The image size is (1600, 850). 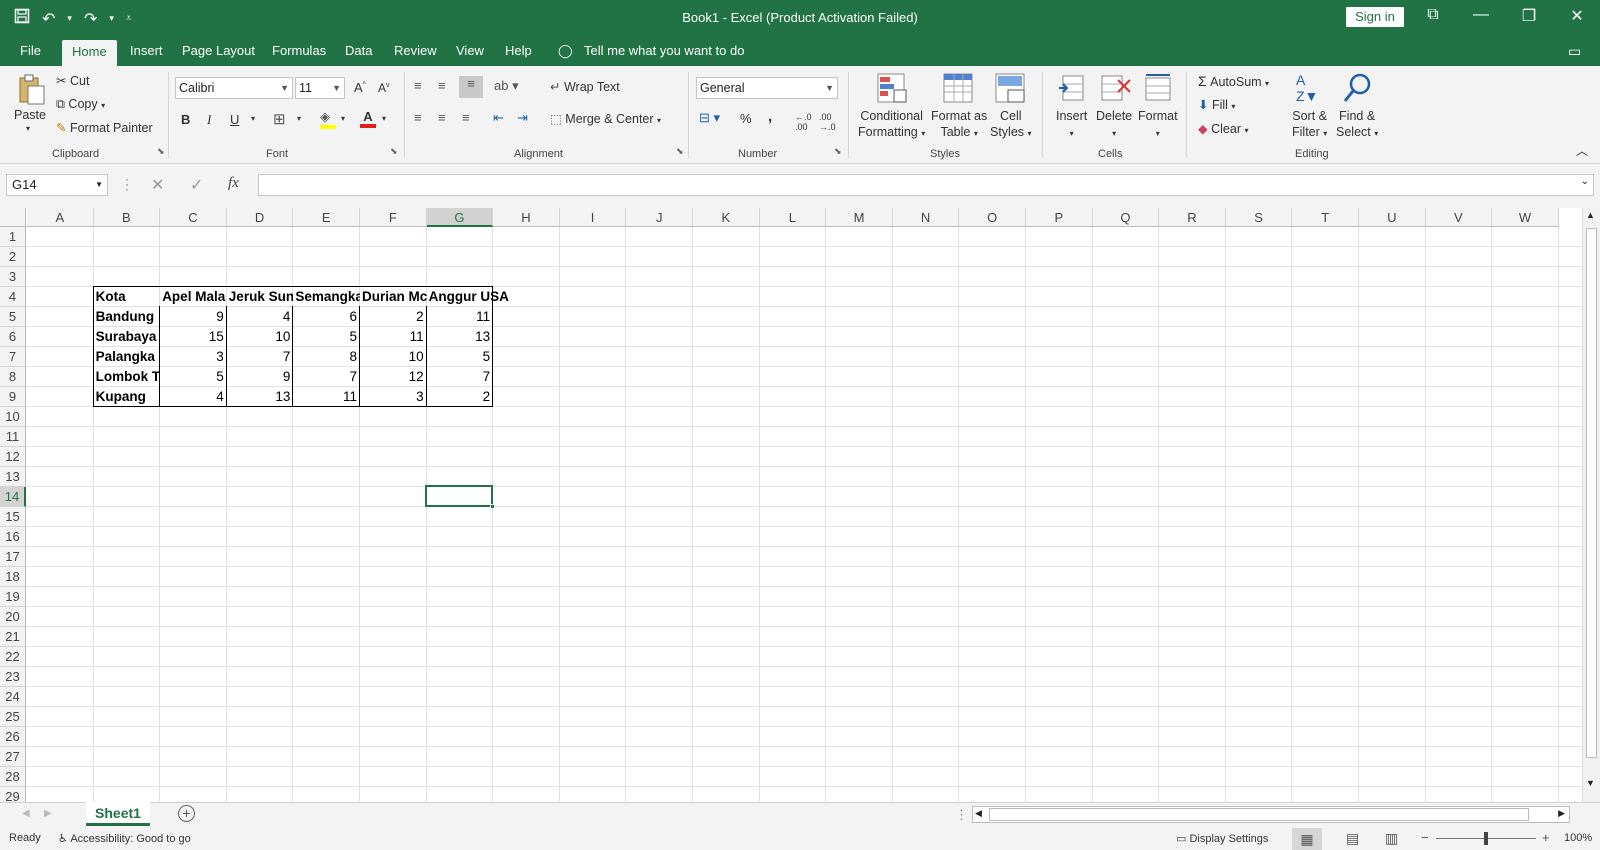 What do you see at coordinates (680, 151) in the screenshot?
I see `alignment-launcher-icon: ⬊` at bounding box center [680, 151].